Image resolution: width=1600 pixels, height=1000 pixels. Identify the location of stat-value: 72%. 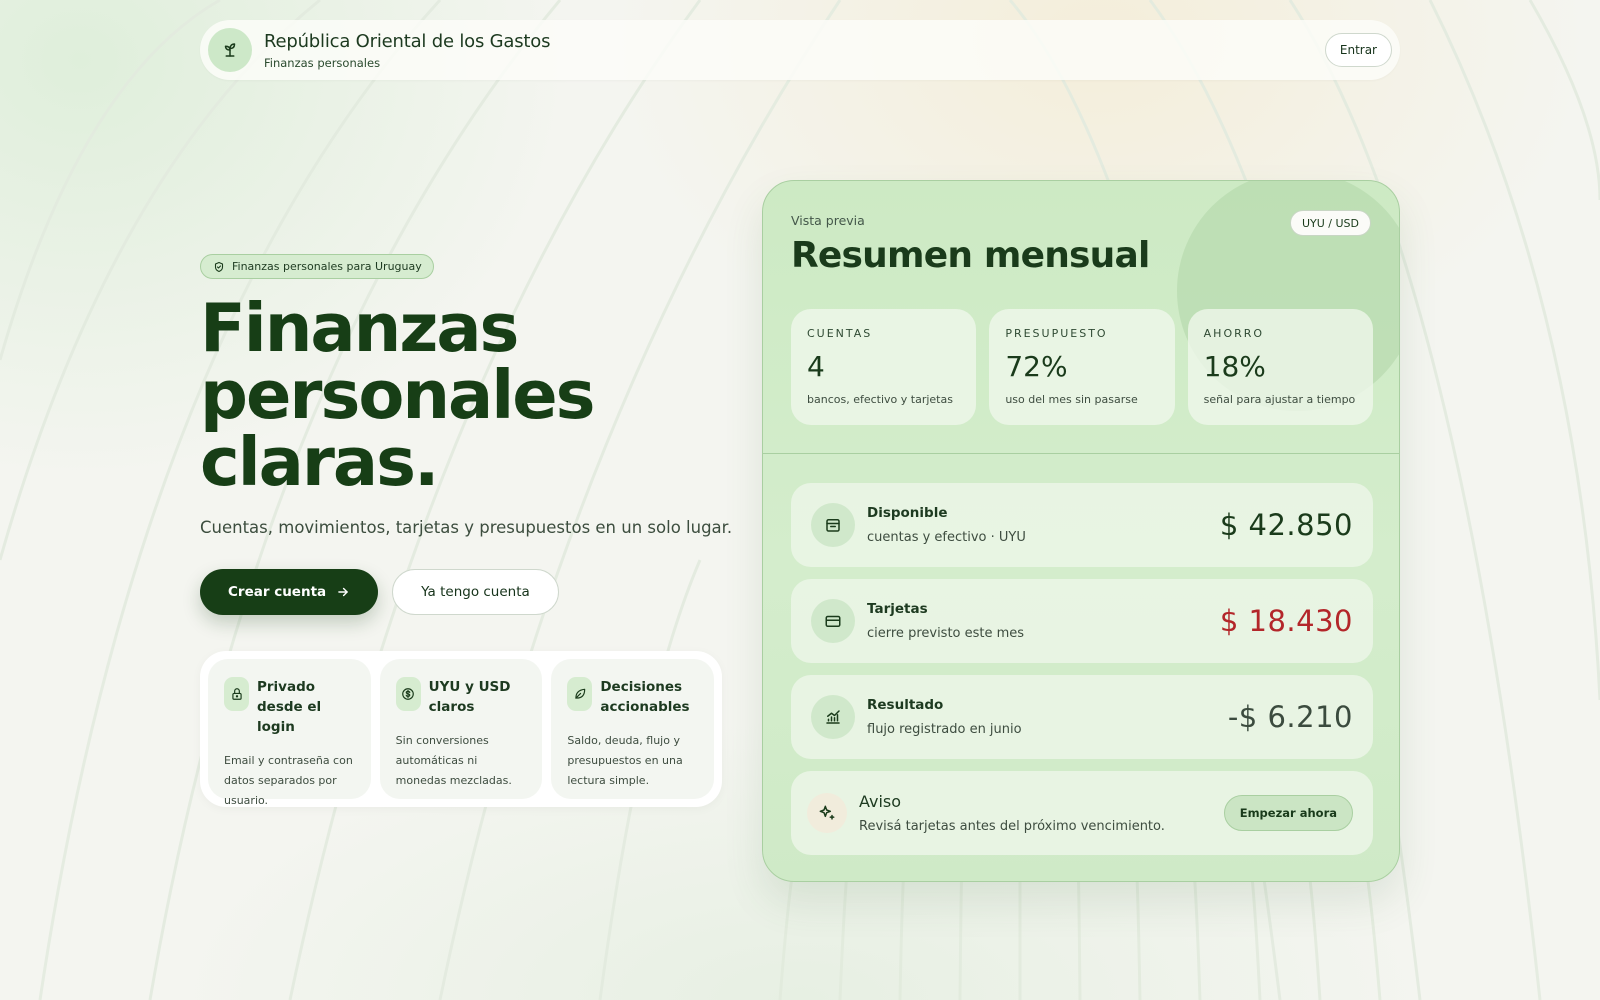
(1036, 366).